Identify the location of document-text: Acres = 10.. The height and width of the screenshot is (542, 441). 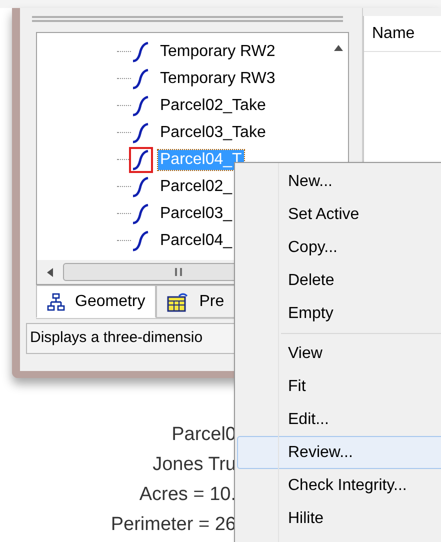
(187, 495).